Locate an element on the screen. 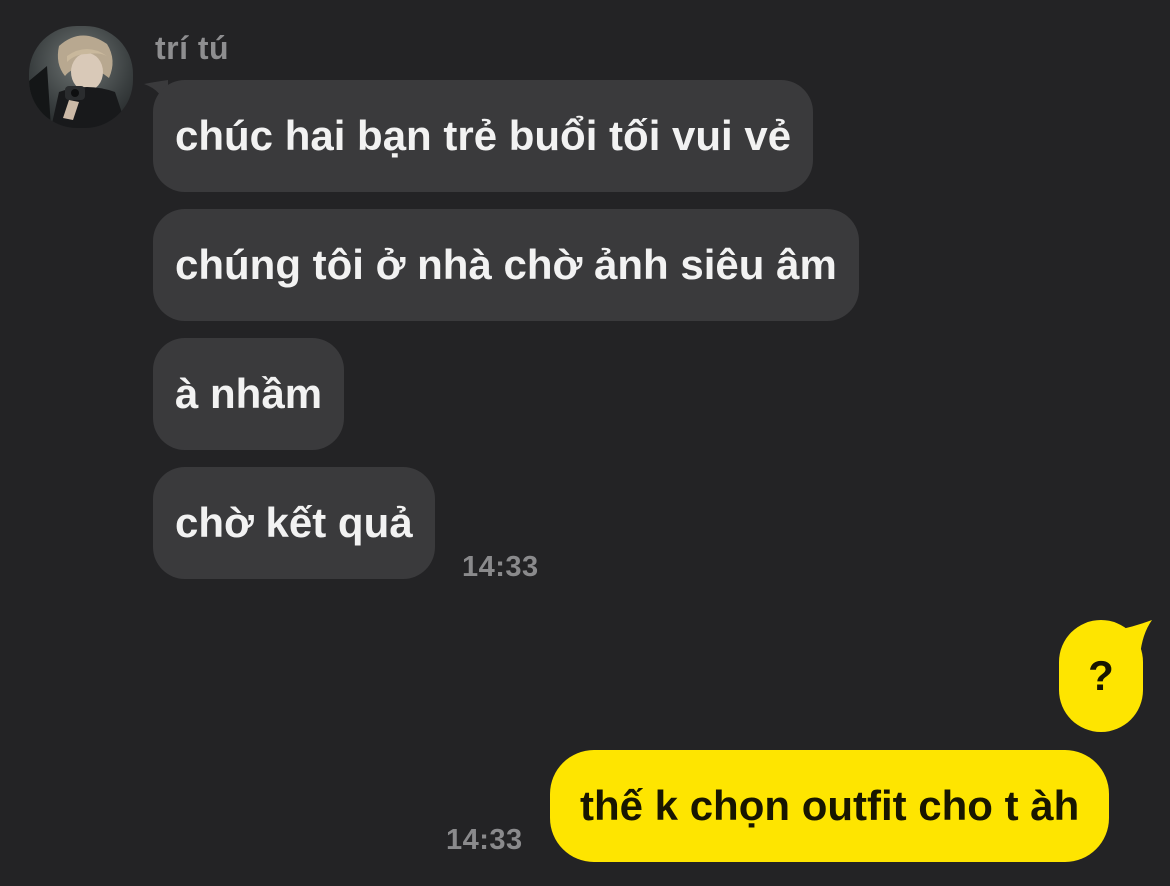 This screenshot has height=886, width=1170. sender-avatar is located at coordinates (81, 77).